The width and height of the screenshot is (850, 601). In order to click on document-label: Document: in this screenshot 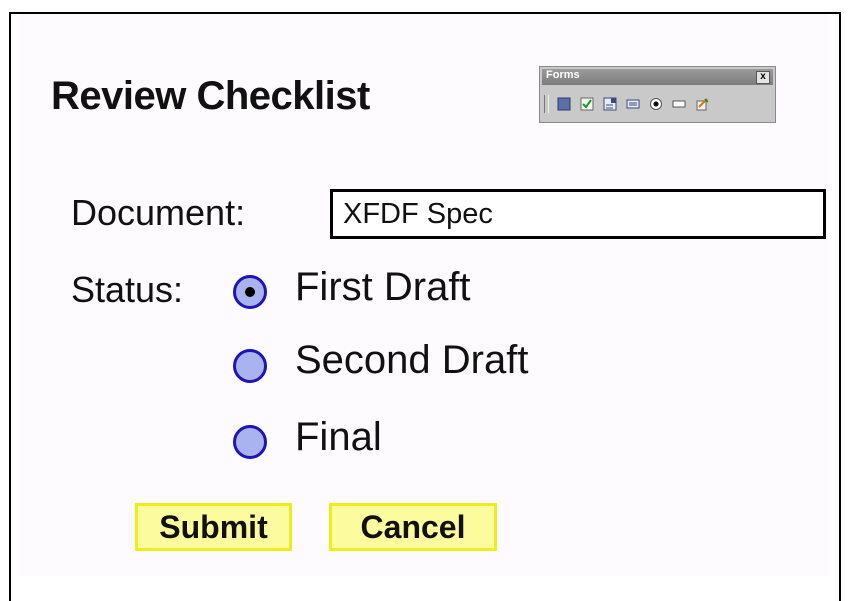, I will do `click(158, 212)`.